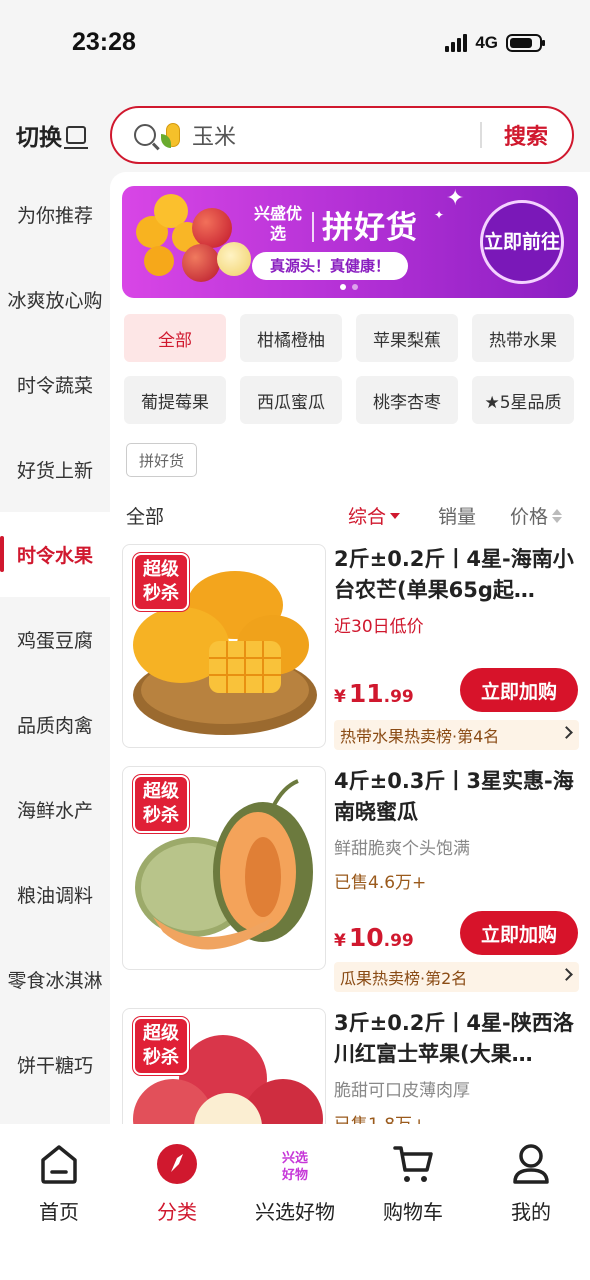 The image size is (590, 1280). Describe the element at coordinates (531, 1212) in the screenshot. I see `nav-label: 我的` at that location.